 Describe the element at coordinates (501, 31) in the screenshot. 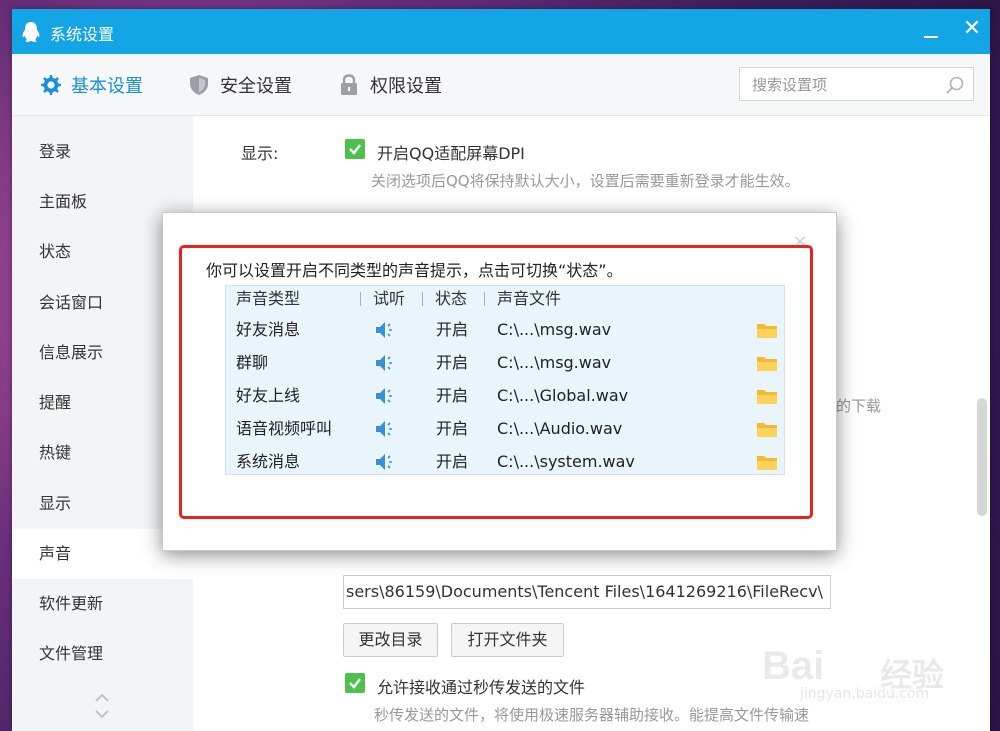

I see `title-bar: 系统设置 ✕` at that location.